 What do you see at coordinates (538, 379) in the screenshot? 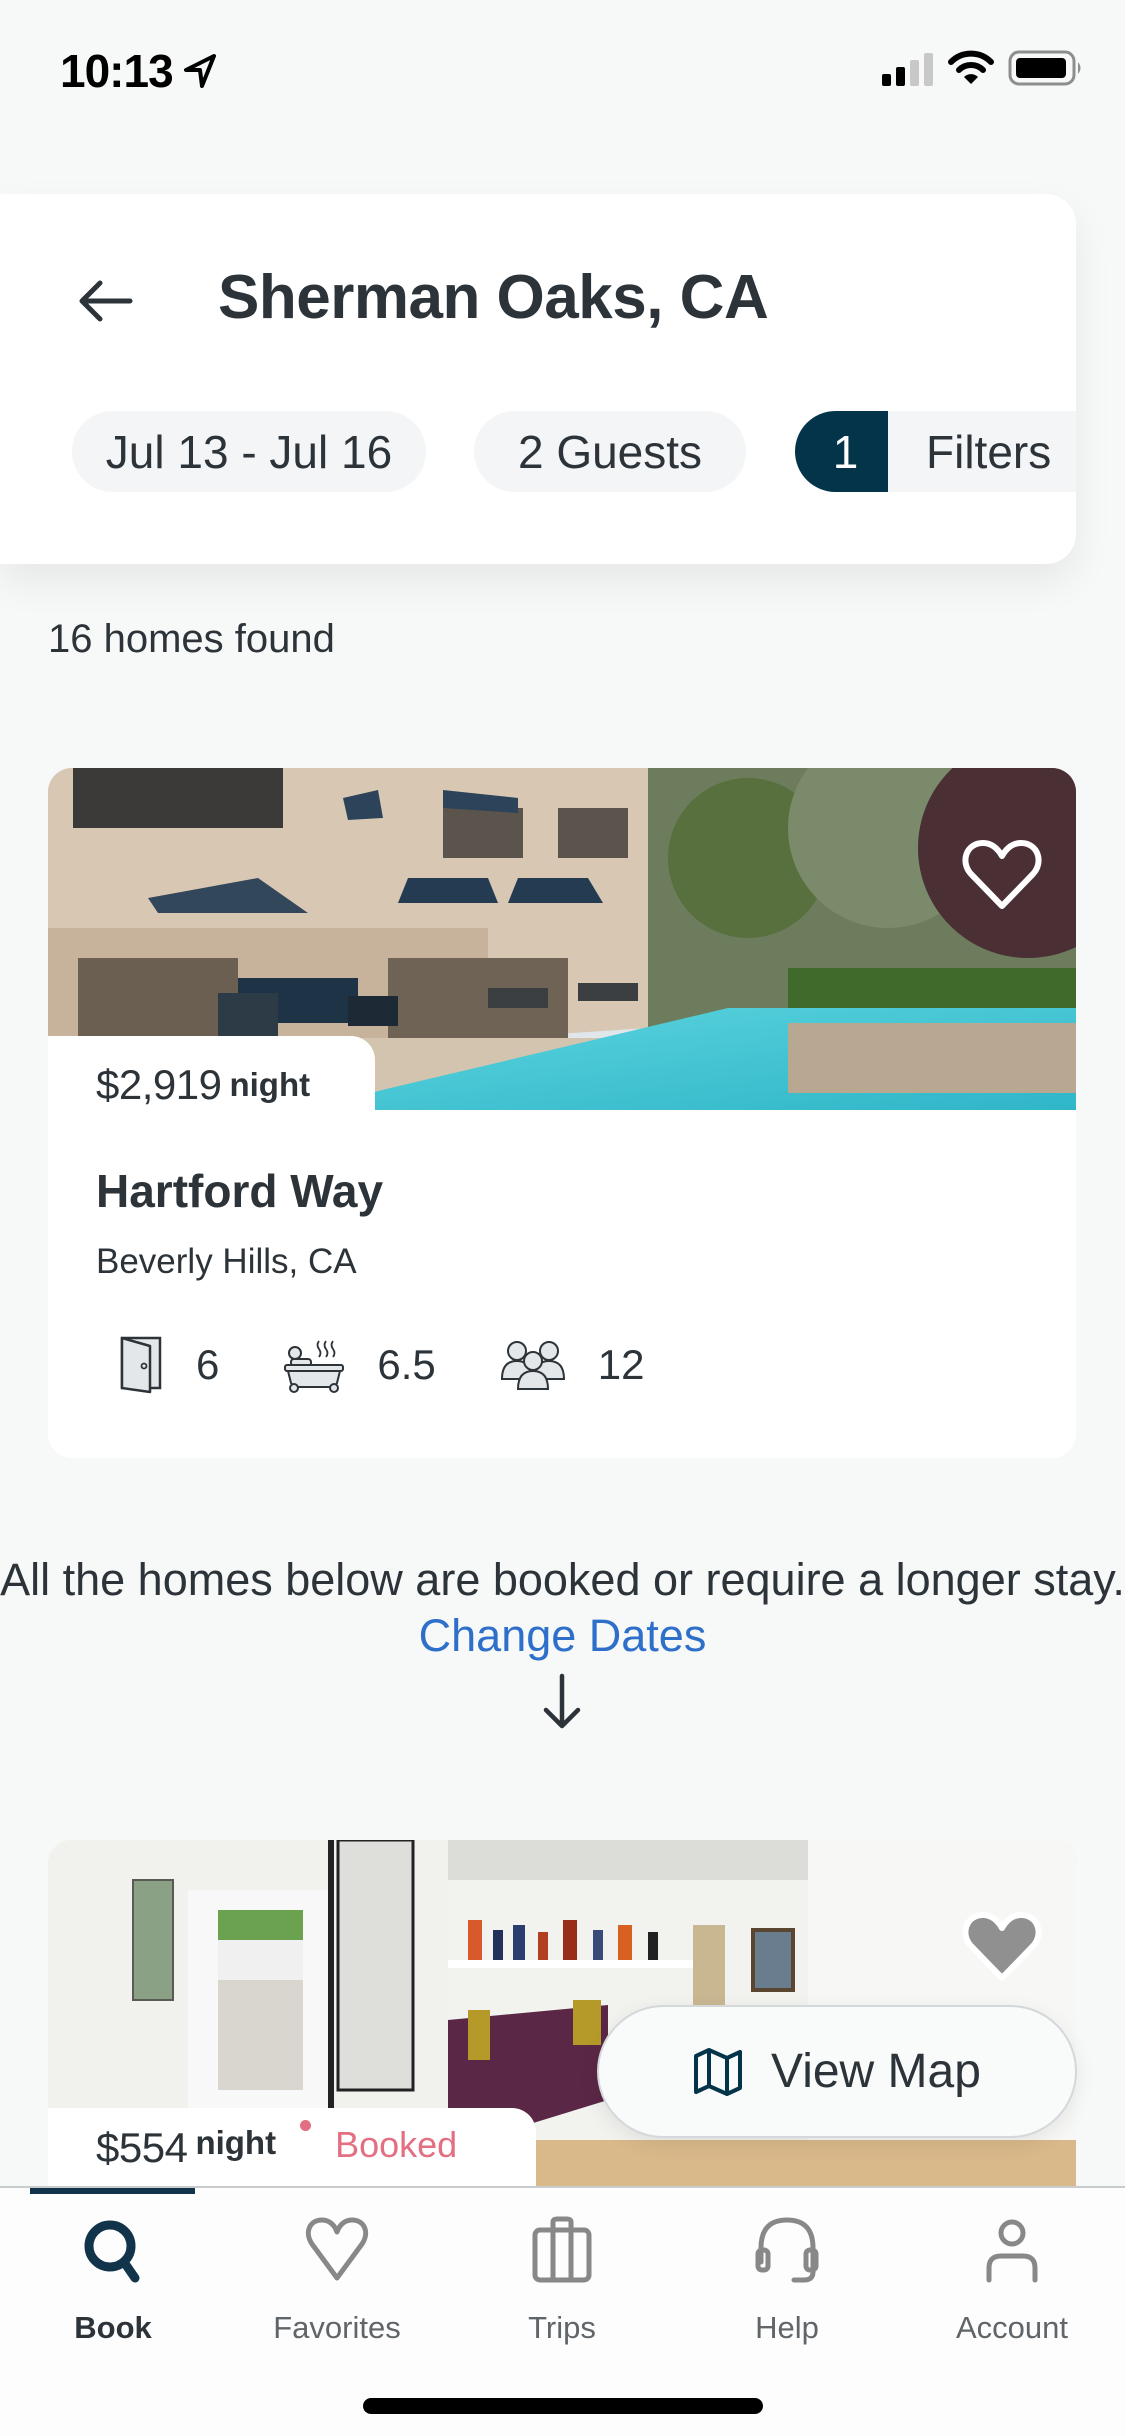
I see `search-header` at bounding box center [538, 379].